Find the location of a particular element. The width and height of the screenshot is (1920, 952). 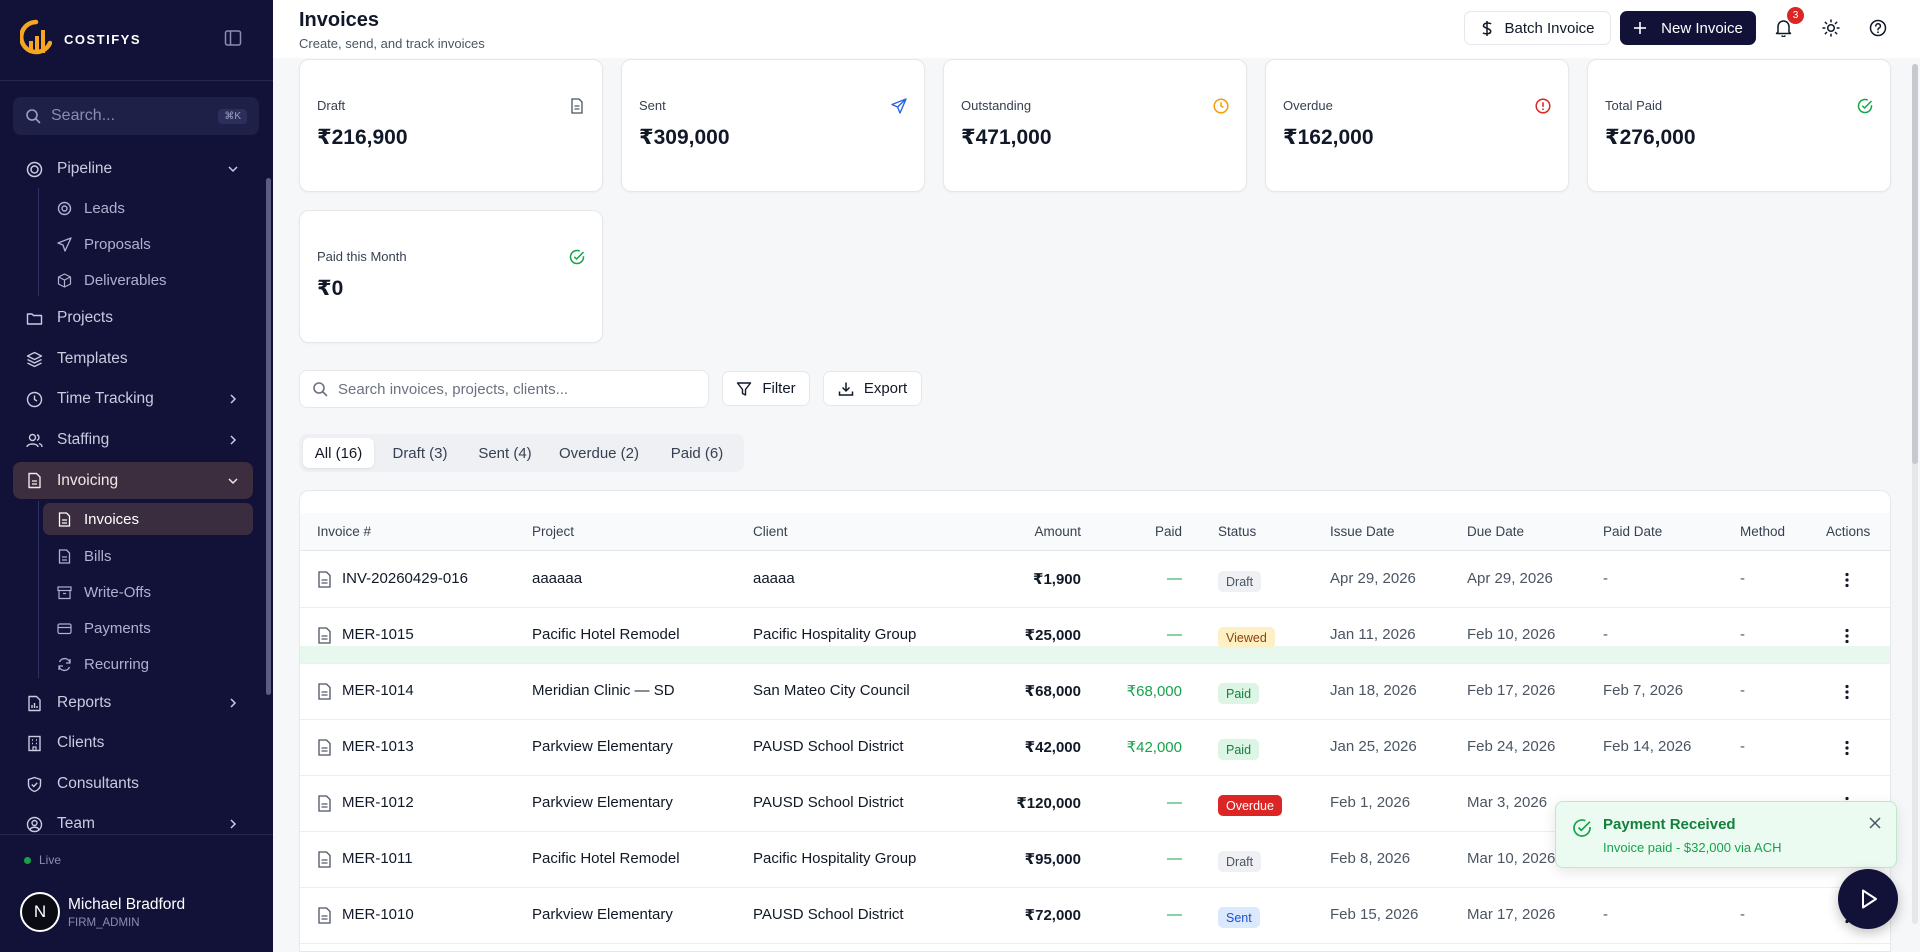

file-text-icon is located at coordinates (64, 519).